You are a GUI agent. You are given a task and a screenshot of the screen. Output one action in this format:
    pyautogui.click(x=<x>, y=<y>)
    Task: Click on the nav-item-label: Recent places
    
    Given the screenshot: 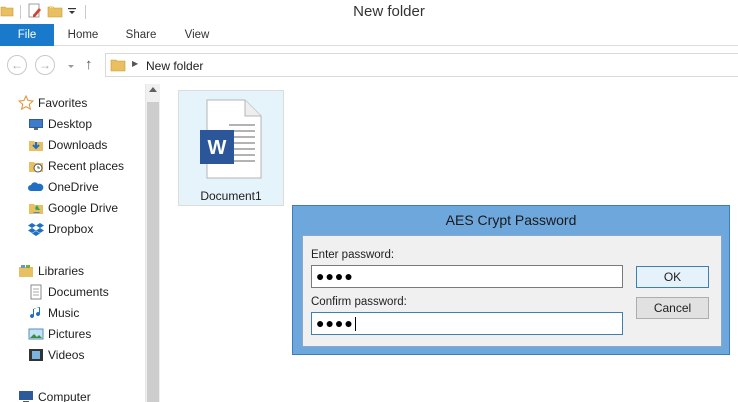 What is the action you would take?
    pyautogui.click(x=86, y=166)
    